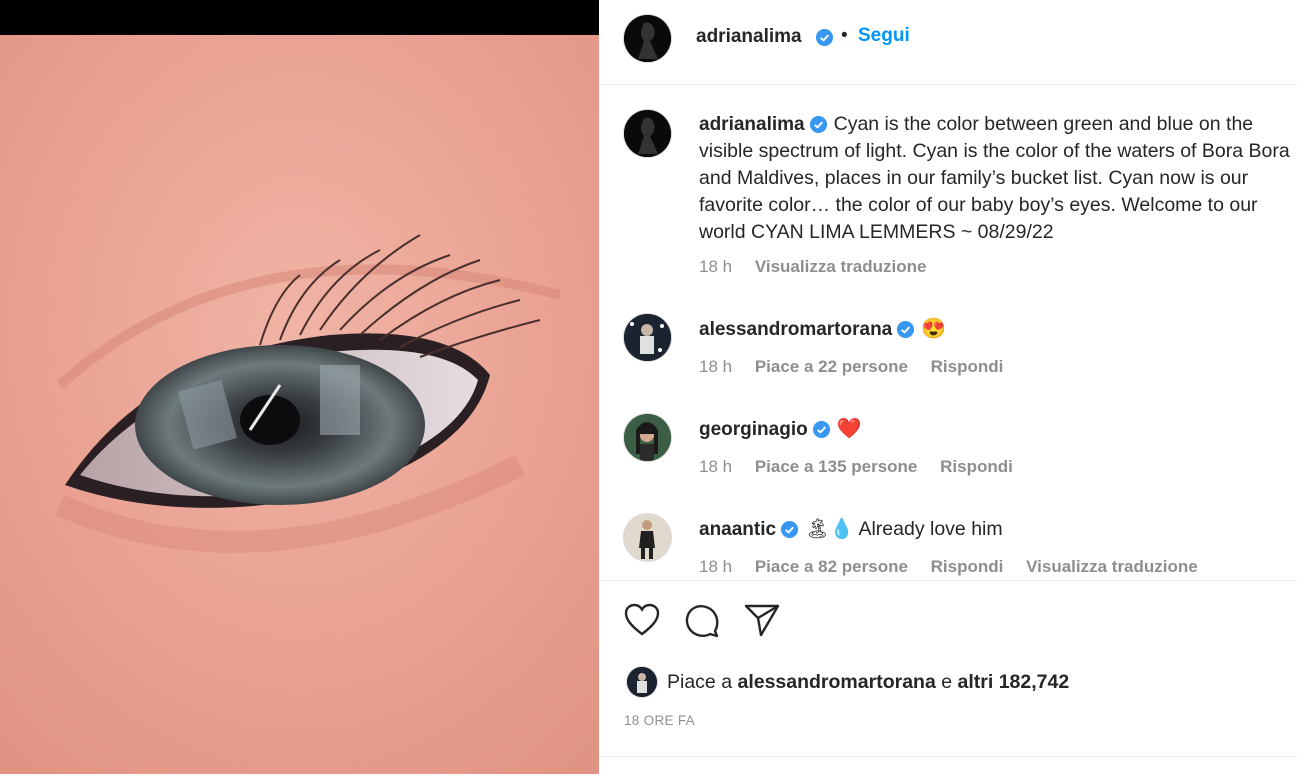 Image resolution: width=1297 pixels, height=775 pixels. What do you see at coordinates (904, 529) in the screenshot?
I see `comment-text: 🏝💧 Already love him` at bounding box center [904, 529].